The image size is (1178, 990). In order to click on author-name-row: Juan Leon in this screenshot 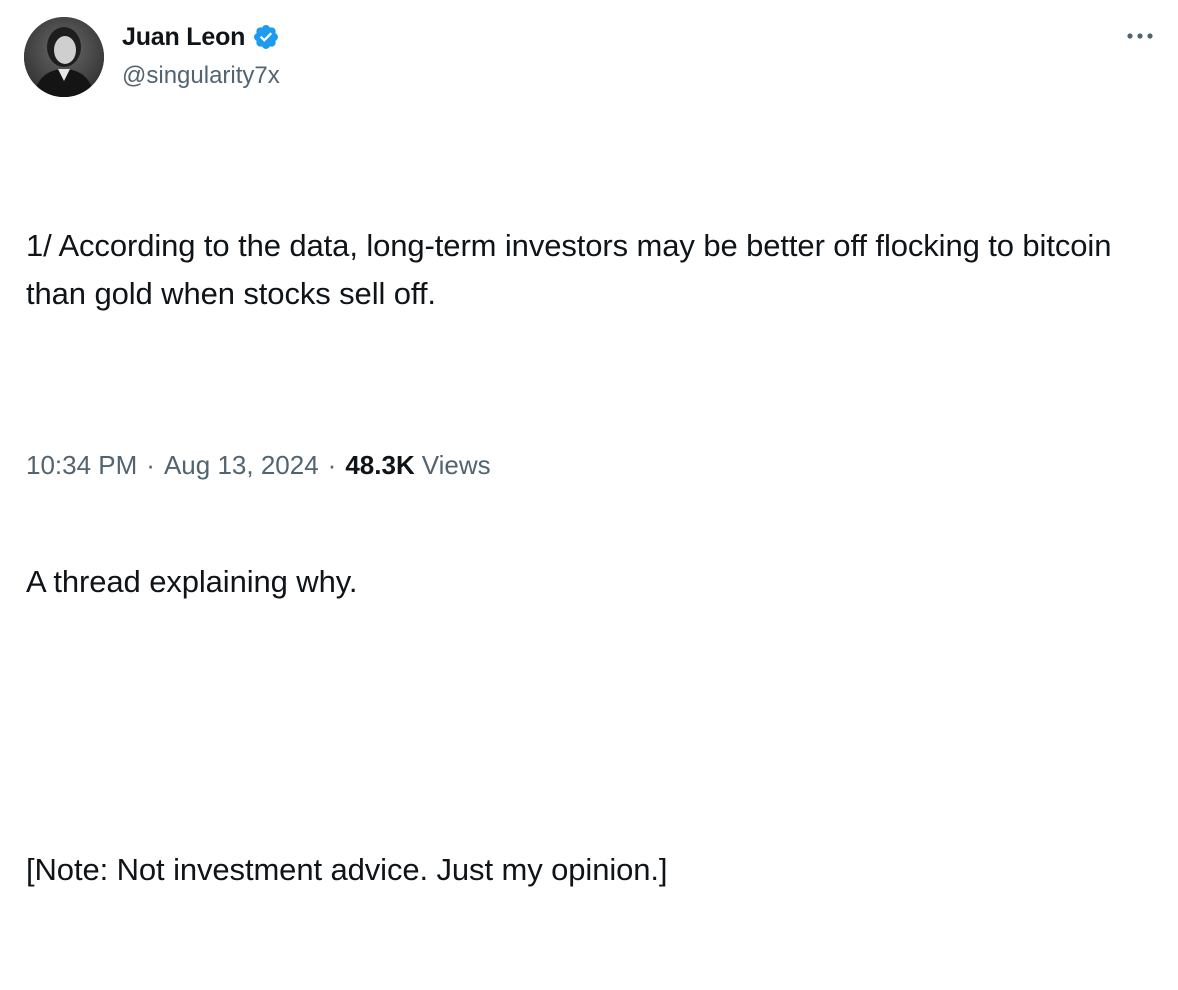, I will do `click(201, 37)`.